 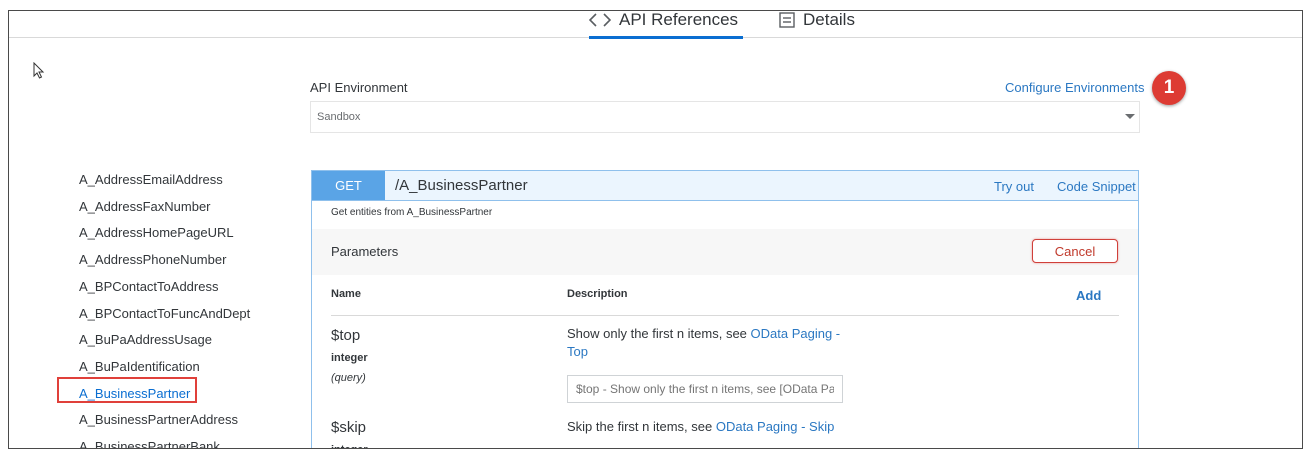 What do you see at coordinates (339, 117) in the screenshot?
I see `environment-select-value: Sandbox` at bounding box center [339, 117].